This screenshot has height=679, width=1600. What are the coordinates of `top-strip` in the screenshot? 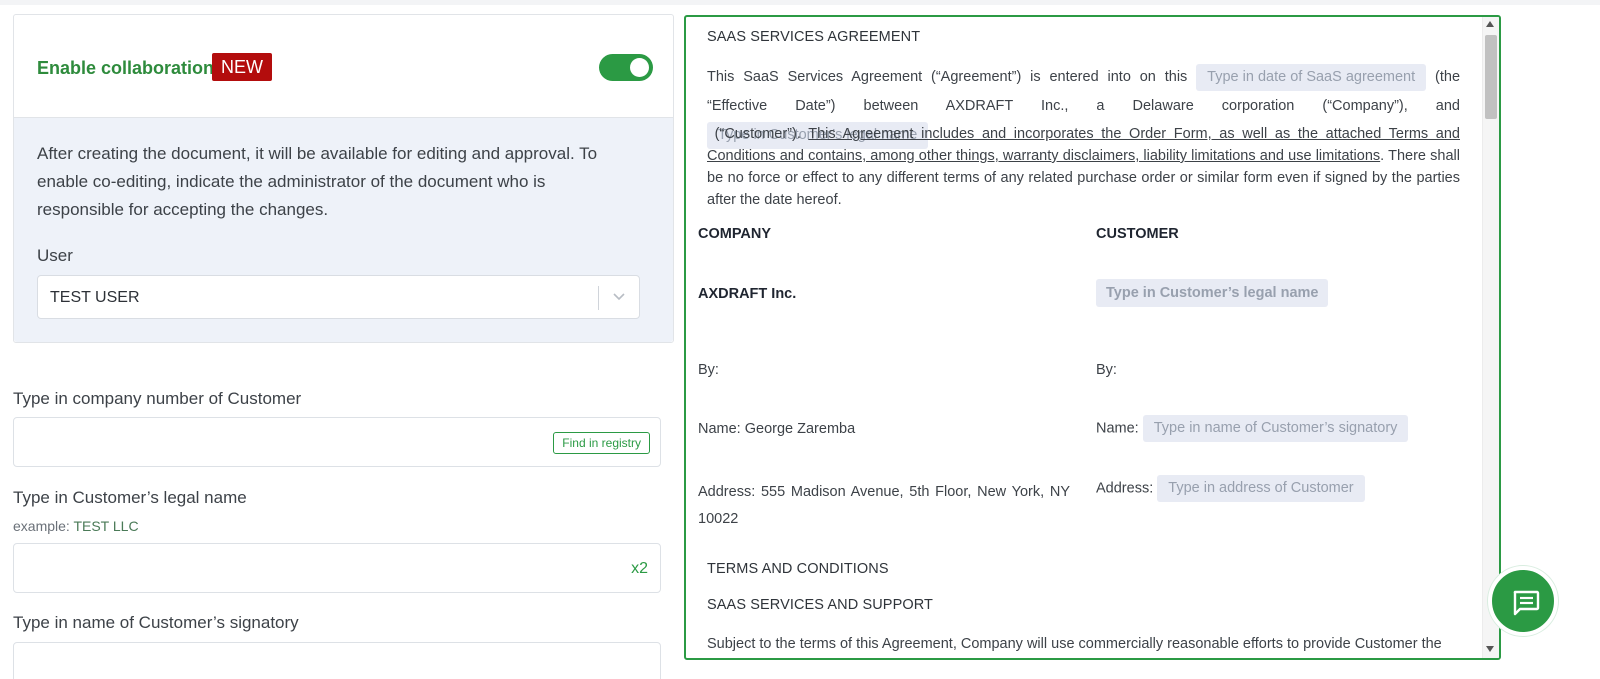 It's located at (800, 2).